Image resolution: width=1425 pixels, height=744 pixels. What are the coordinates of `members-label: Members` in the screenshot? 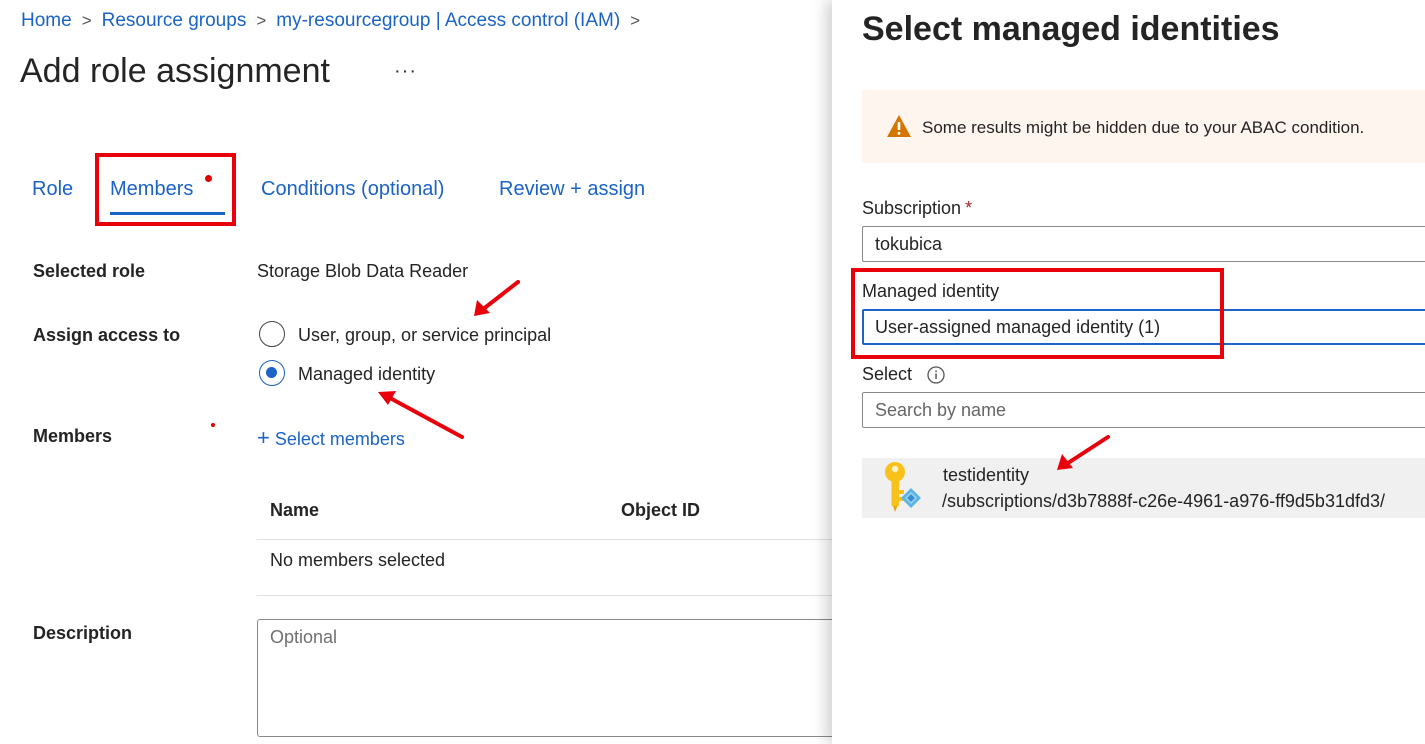 It's located at (73, 436).